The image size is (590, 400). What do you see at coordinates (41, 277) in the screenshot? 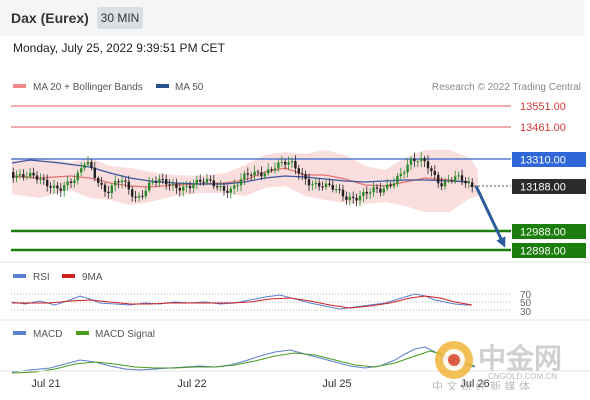
I see `rsi-legend-label: RSI` at bounding box center [41, 277].